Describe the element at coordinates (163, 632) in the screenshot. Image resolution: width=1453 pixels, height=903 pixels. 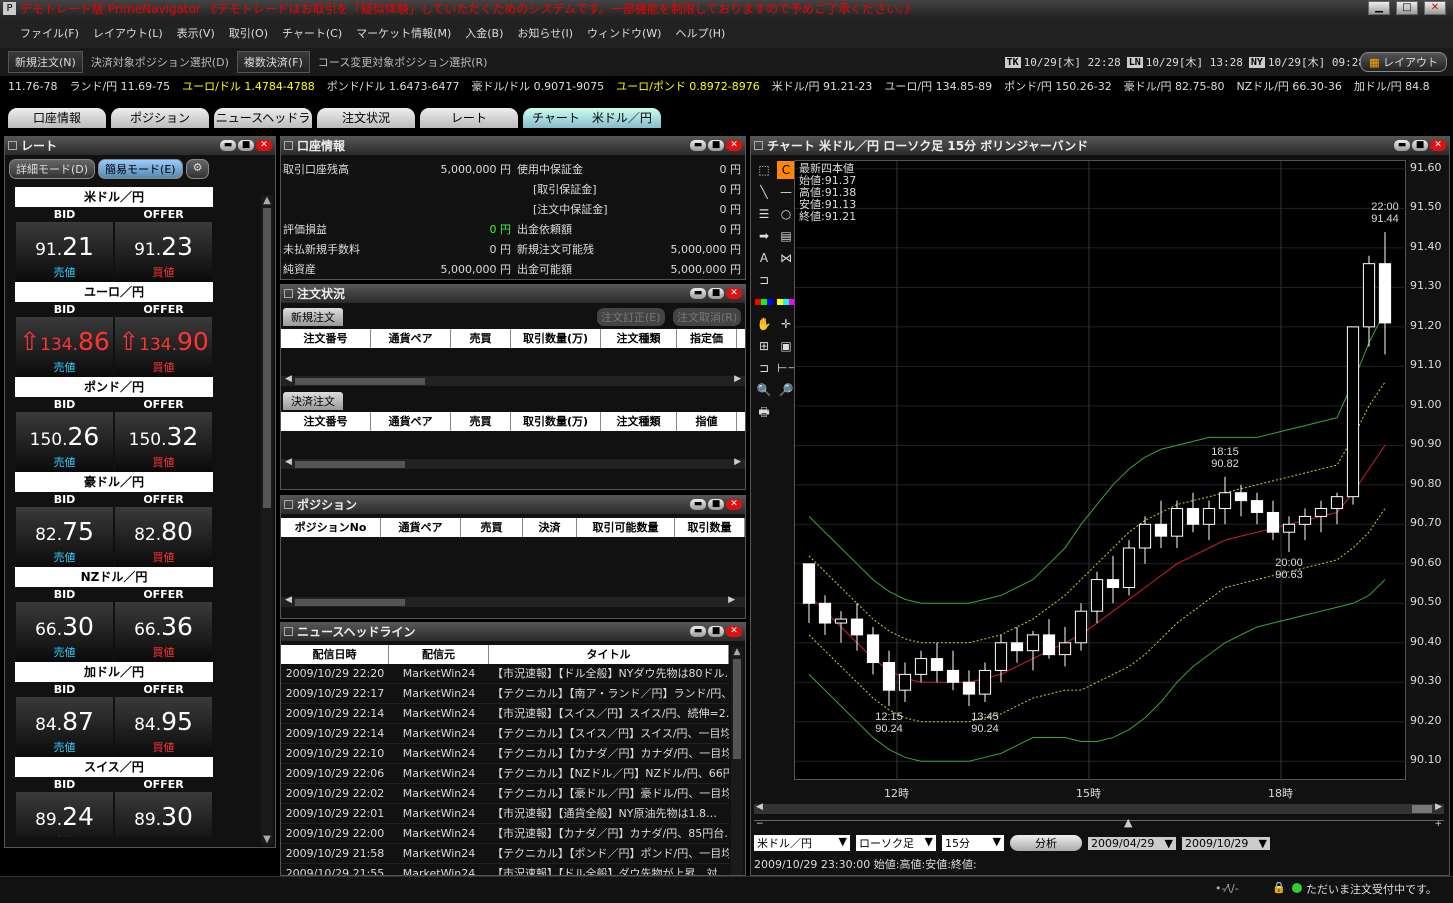
I see `offer-price-button: 66.36 買値` at that location.